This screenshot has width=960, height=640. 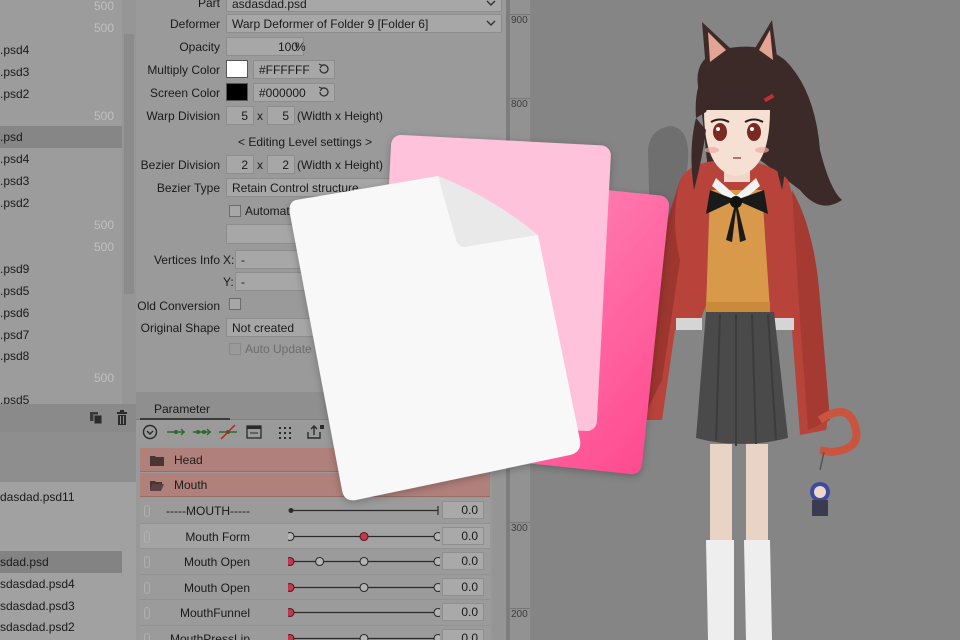 What do you see at coordinates (315, 460) in the screenshot?
I see `parameter-group: Head` at bounding box center [315, 460].